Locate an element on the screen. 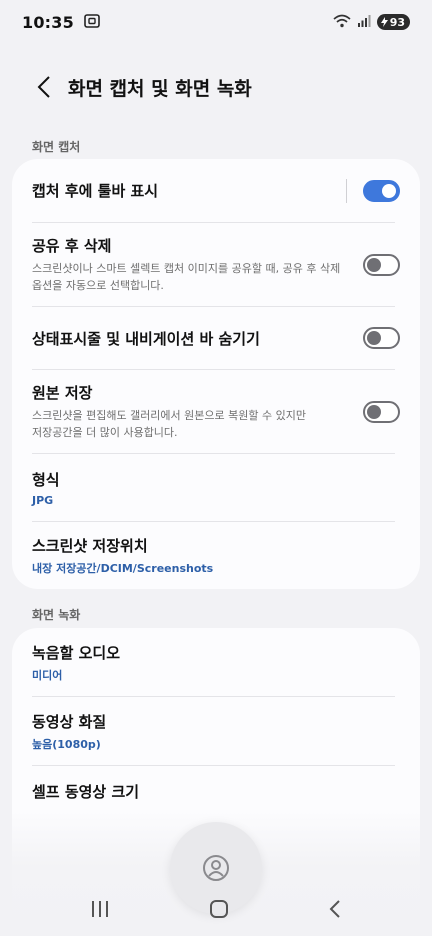 Image resolution: width=432 pixels, height=936 pixels. setting-record-audio: 녹음할 오디오 미디어 is located at coordinates (216, 662).